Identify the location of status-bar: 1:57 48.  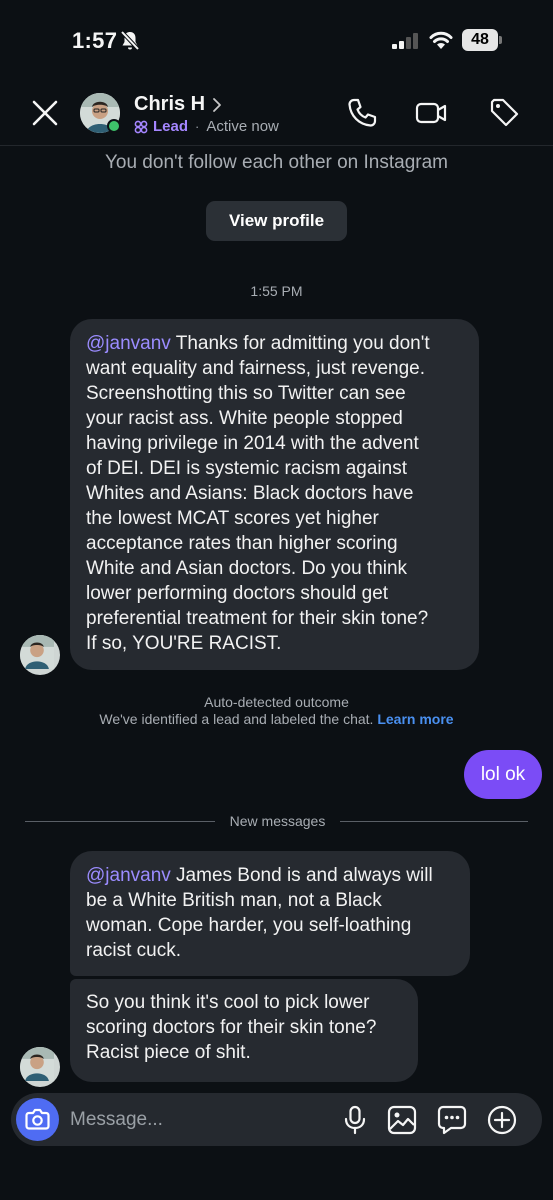
(276, 42).